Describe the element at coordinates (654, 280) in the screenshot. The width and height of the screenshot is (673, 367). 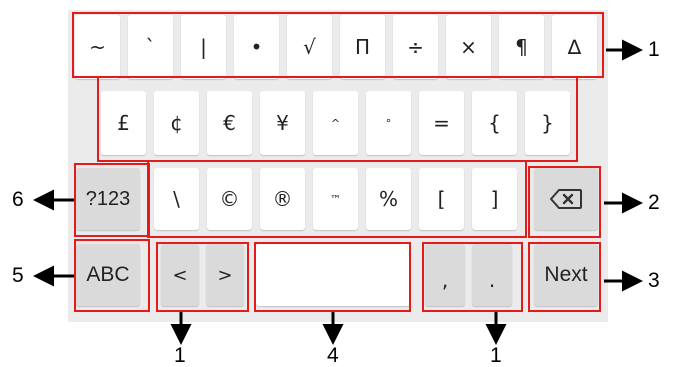
I see `callout-3-next: 3` at that location.